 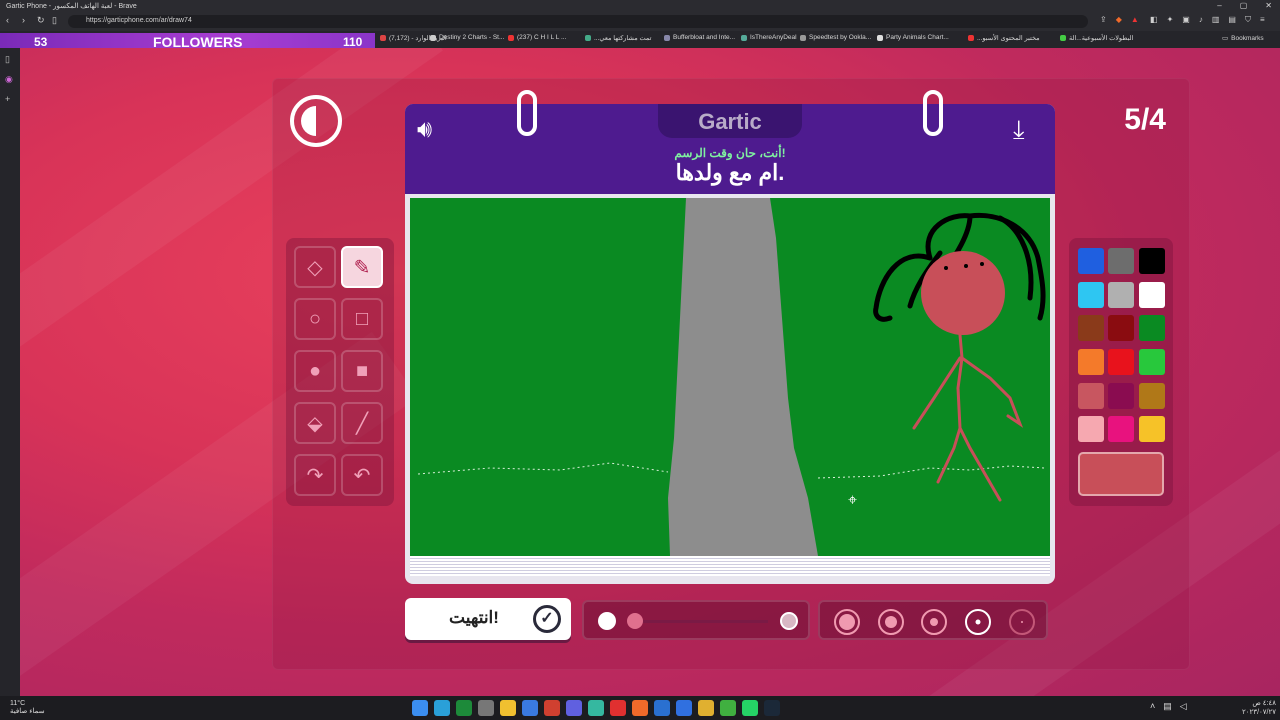 I want to click on puzzle-icon: ✦, so click(x=1170, y=20).